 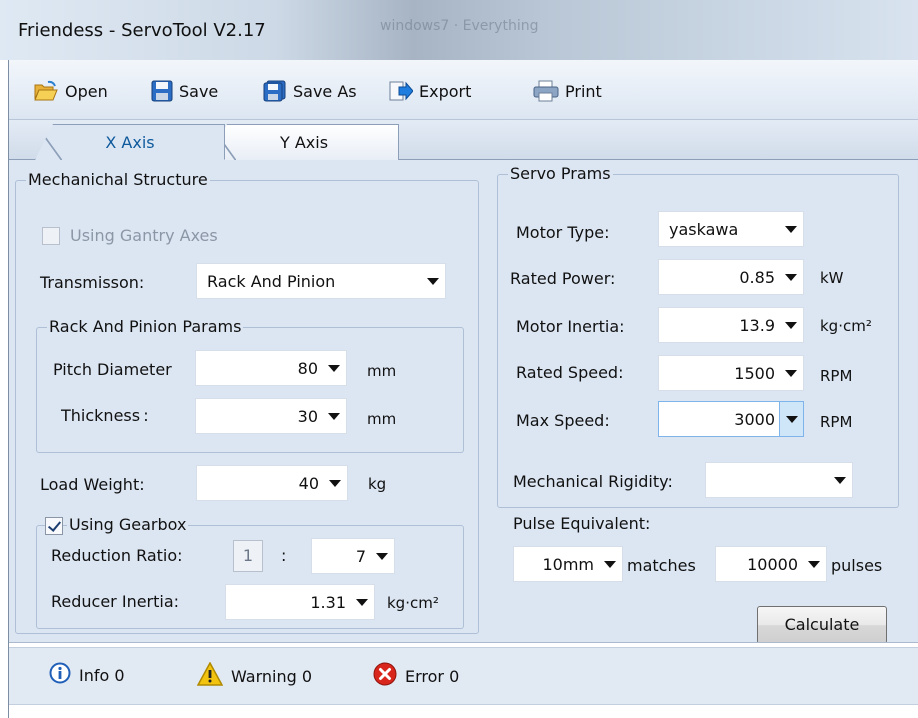 I want to click on thickness-label: Thickness :, so click(x=105, y=415).